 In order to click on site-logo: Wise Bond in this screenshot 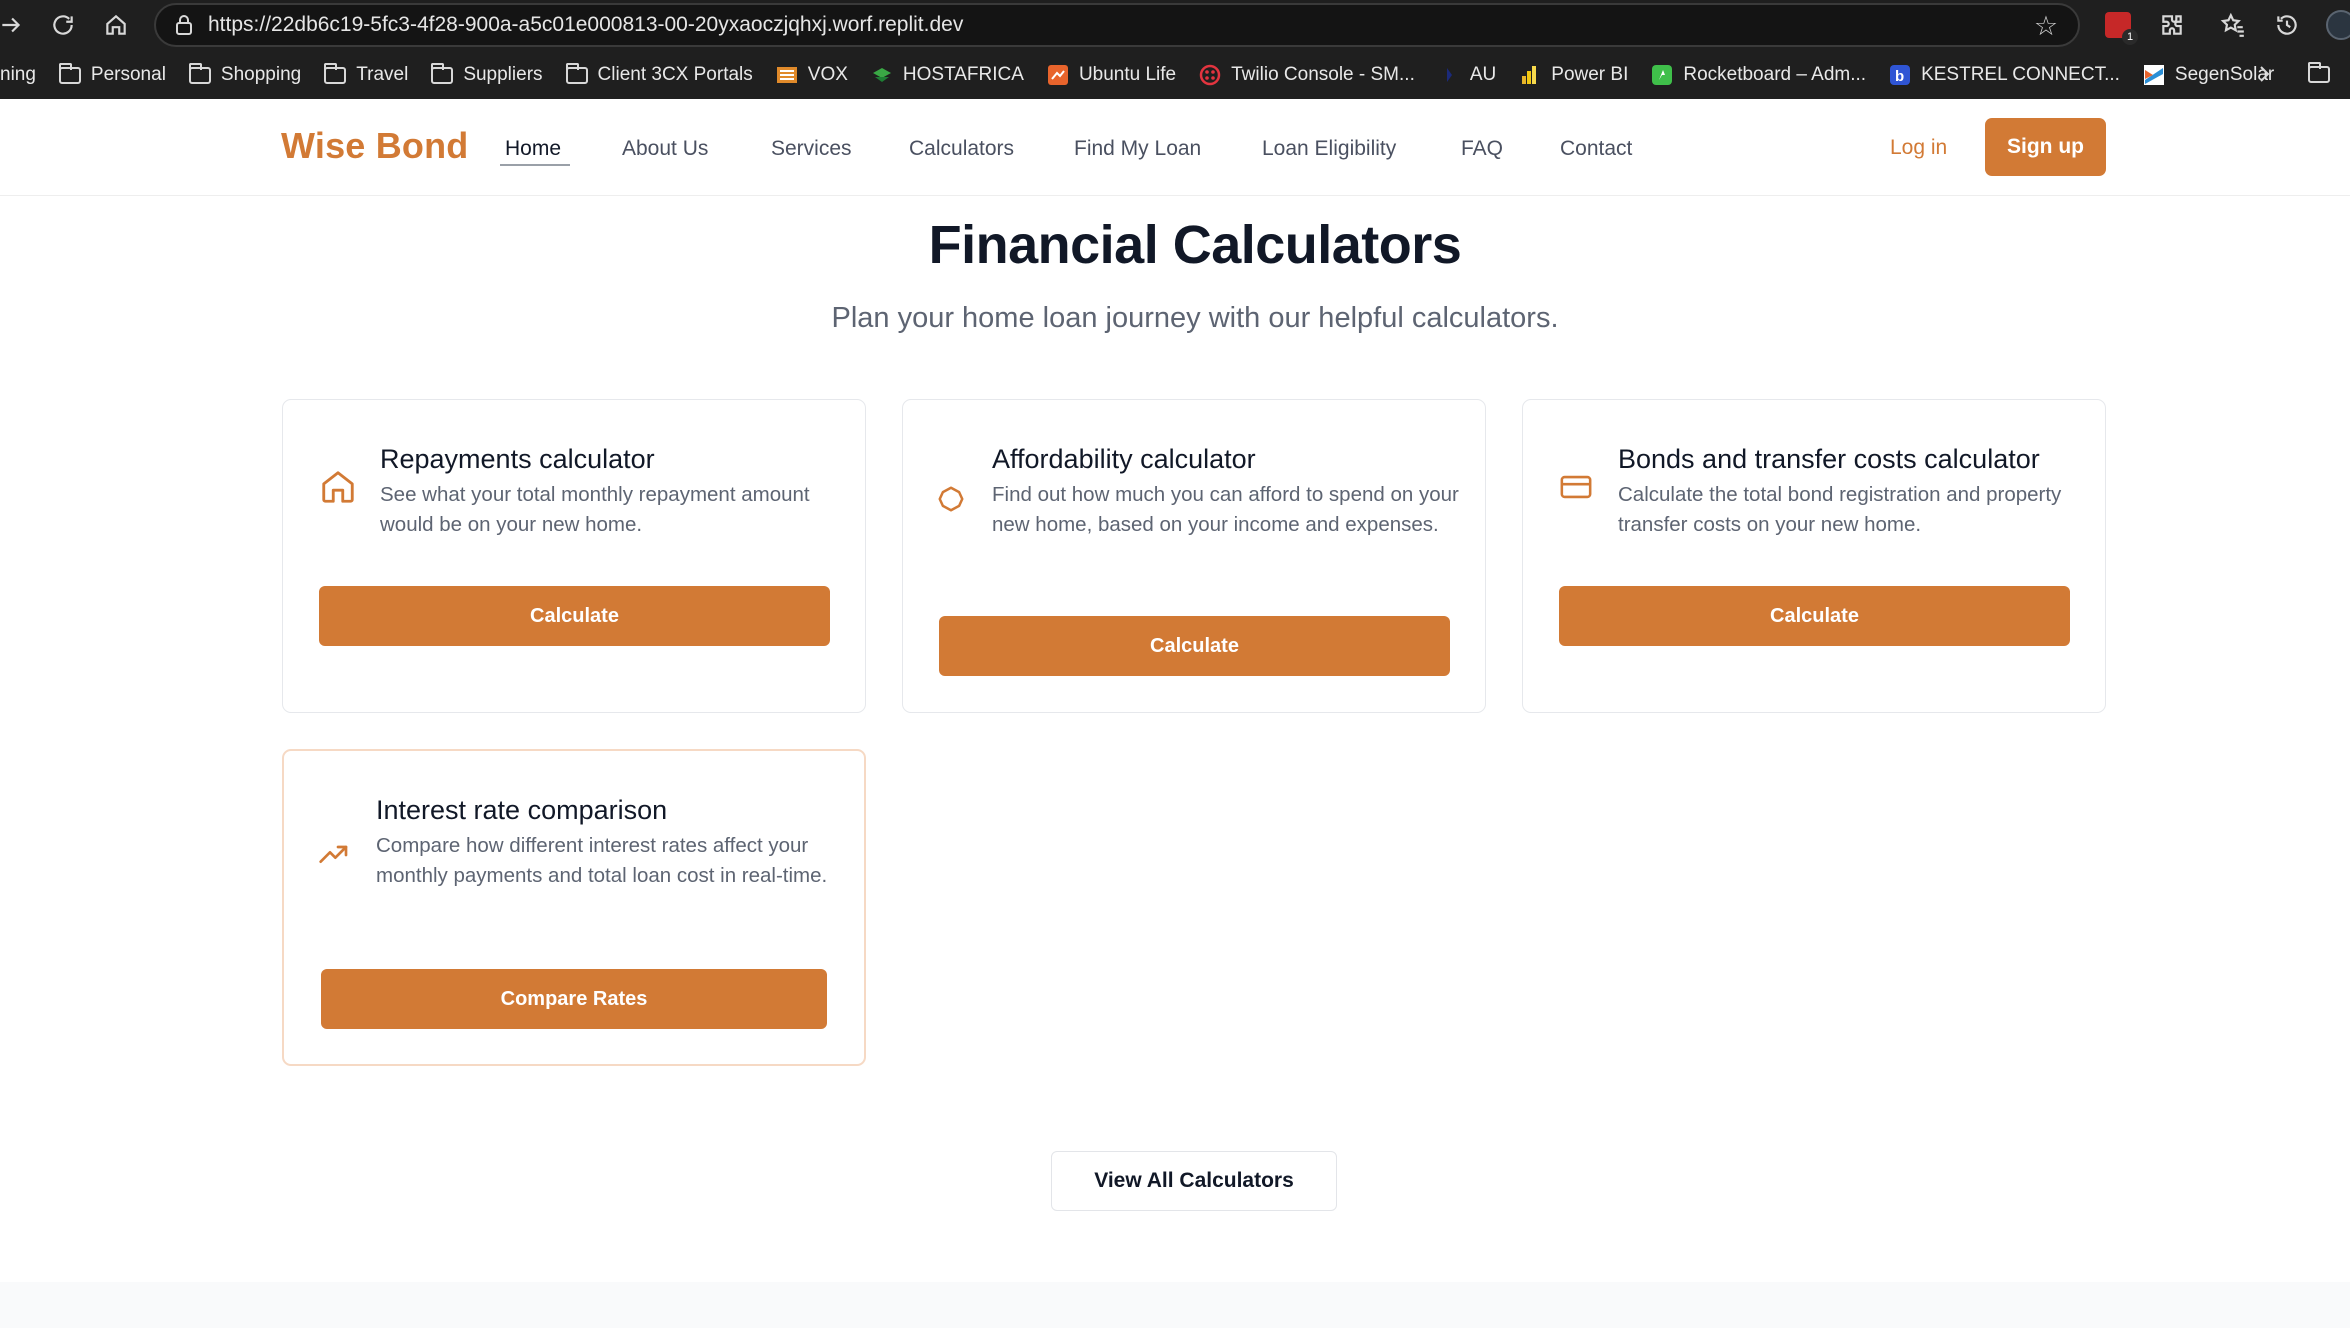, I will do `click(374, 146)`.